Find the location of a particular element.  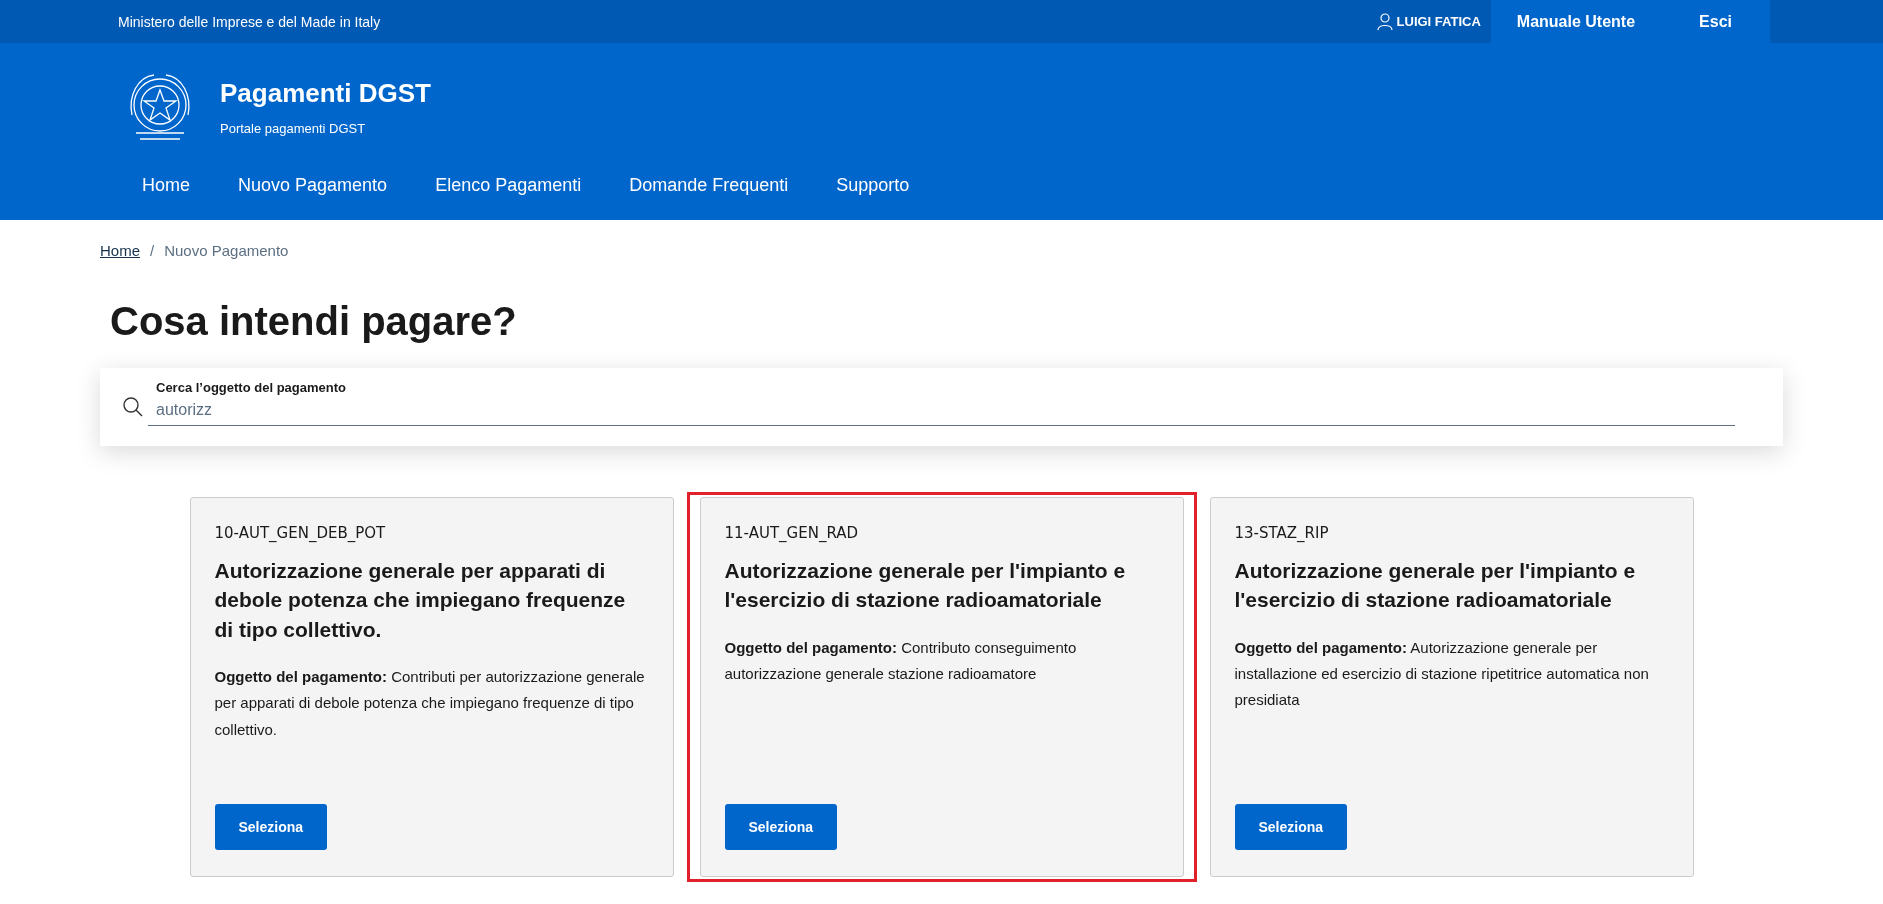

nav-link: Home is located at coordinates (166, 185).